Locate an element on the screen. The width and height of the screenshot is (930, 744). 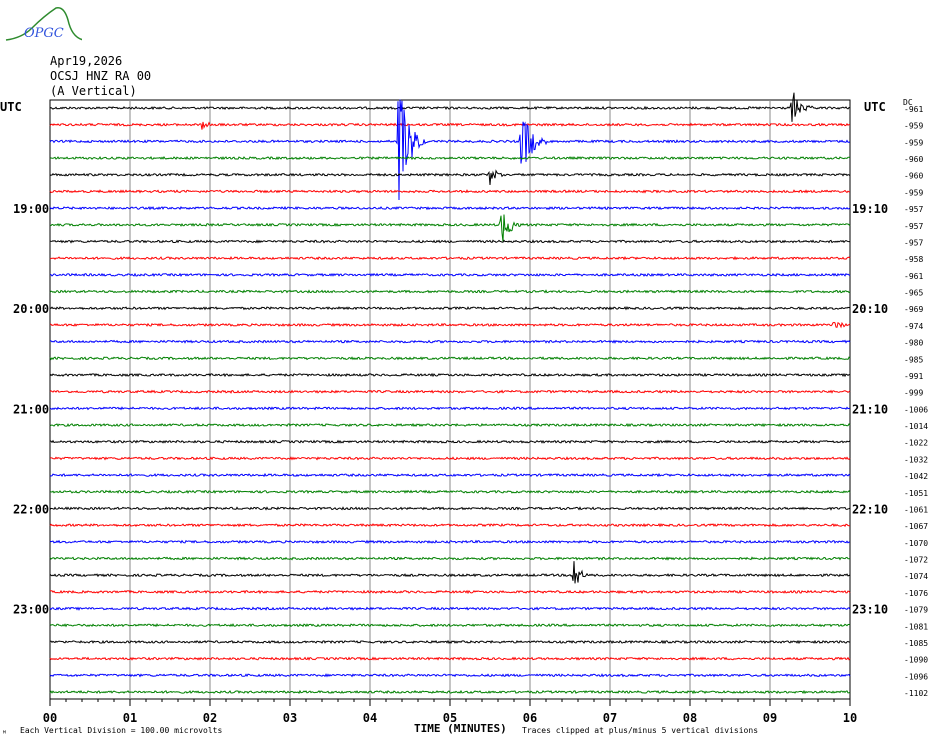
dc-offset-label: -1096 is located at coordinates (916, 676).